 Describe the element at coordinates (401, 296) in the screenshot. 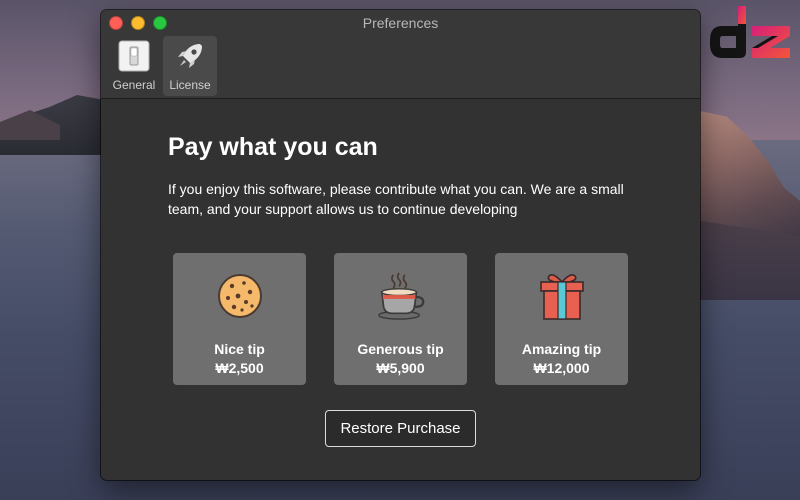

I see `coffee-cup-icon` at that location.